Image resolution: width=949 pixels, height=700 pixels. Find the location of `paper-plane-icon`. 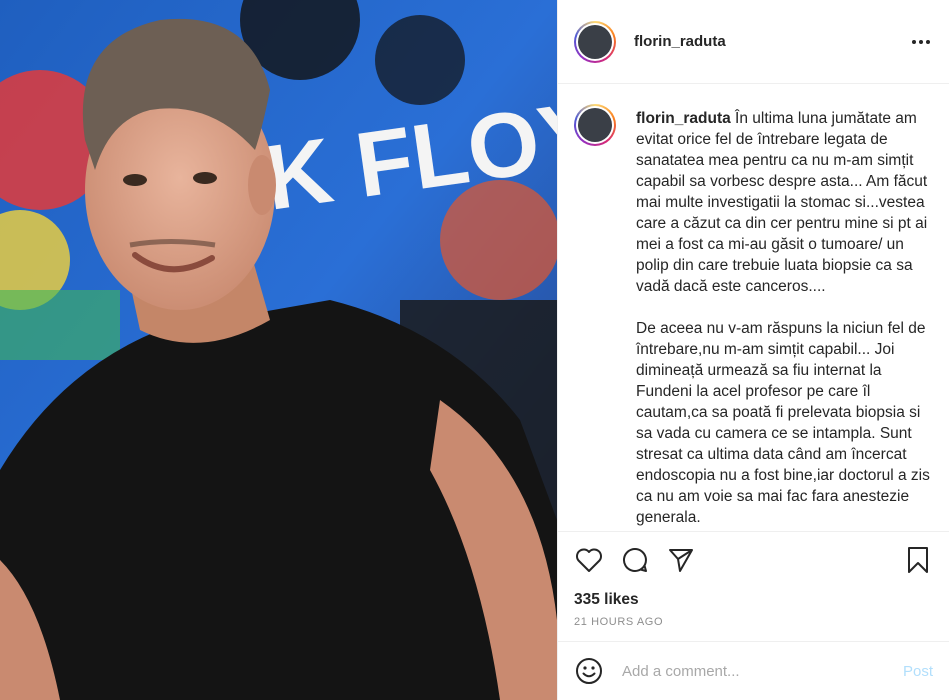

paper-plane-icon is located at coordinates (681, 560).